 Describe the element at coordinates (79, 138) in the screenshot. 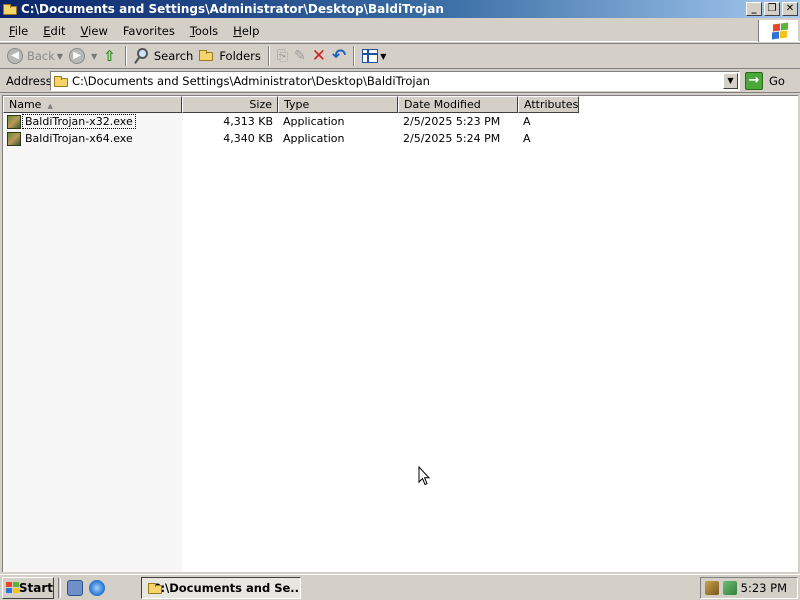

I see `file-name: BaldiTrojan-x64.exe` at that location.